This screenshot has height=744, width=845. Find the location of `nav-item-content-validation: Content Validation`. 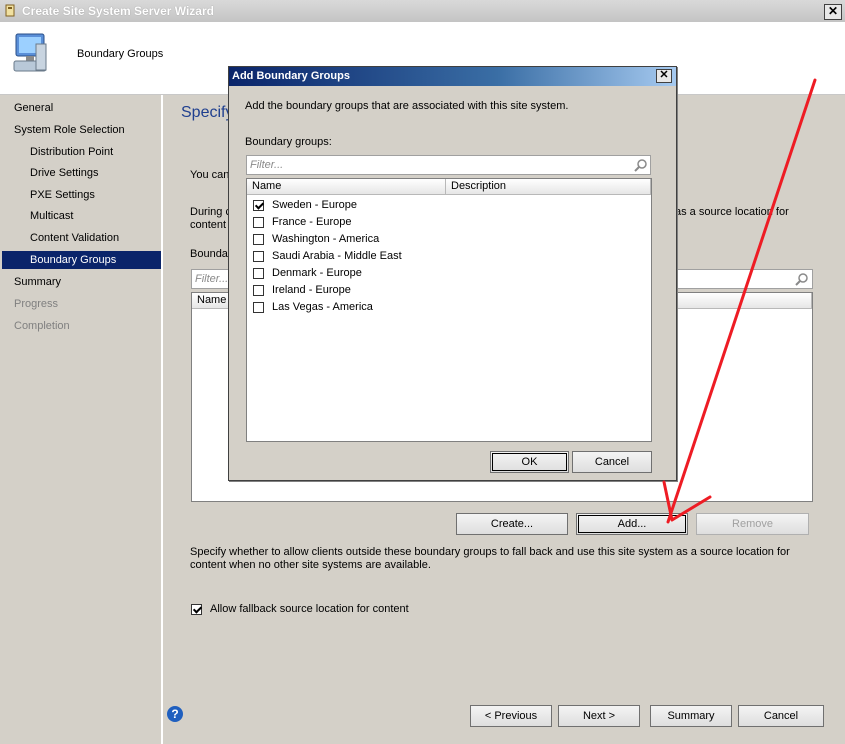

nav-item-content-validation: Content Validation is located at coordinates (74, 238).